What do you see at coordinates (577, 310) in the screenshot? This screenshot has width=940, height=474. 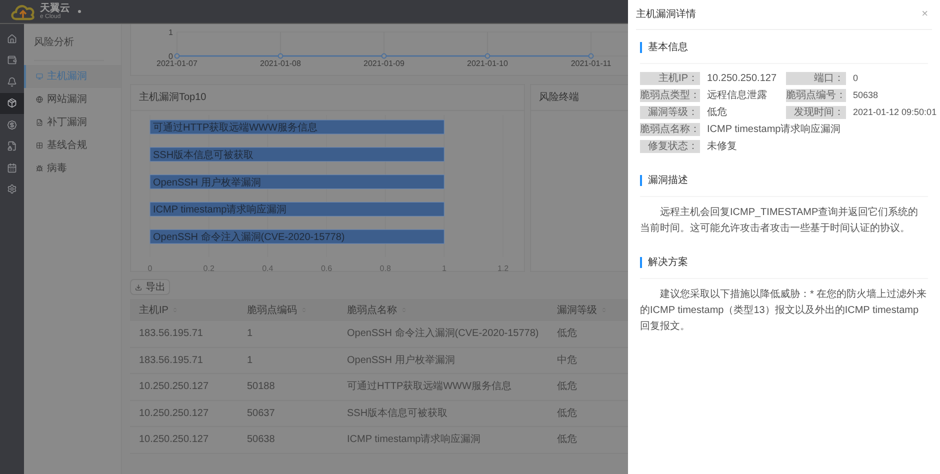 I see `column-header: 漏洞等级` at bounding box center [577, 310].